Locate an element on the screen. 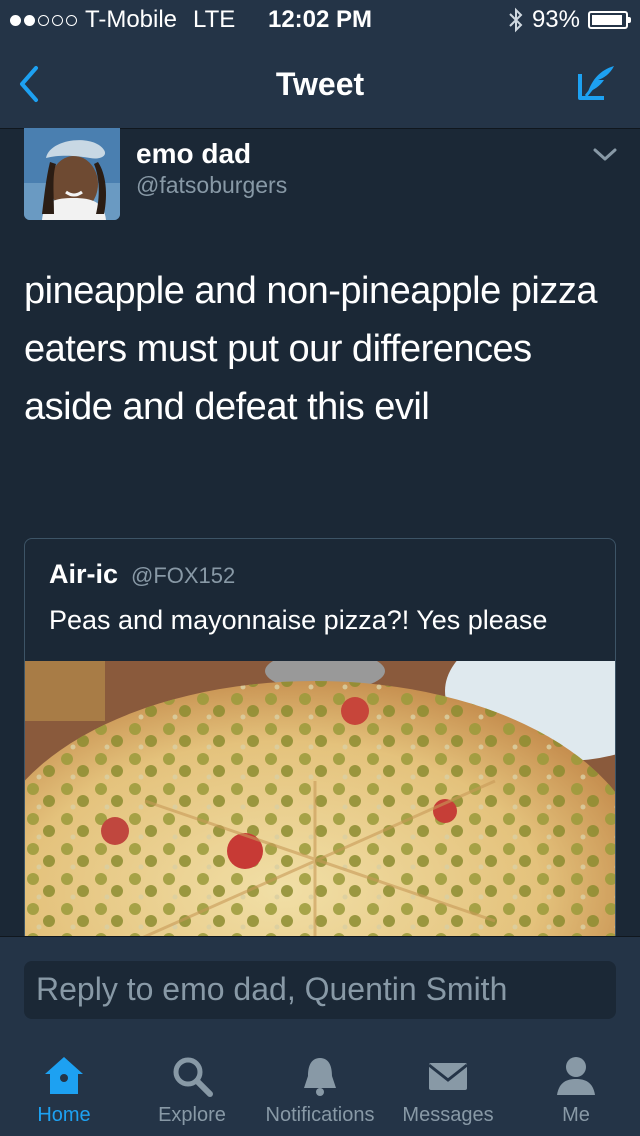 Image resolution: width=640 pixels, height=1136 pixels. author-name: emo dad is located at coordinates (193, 154).